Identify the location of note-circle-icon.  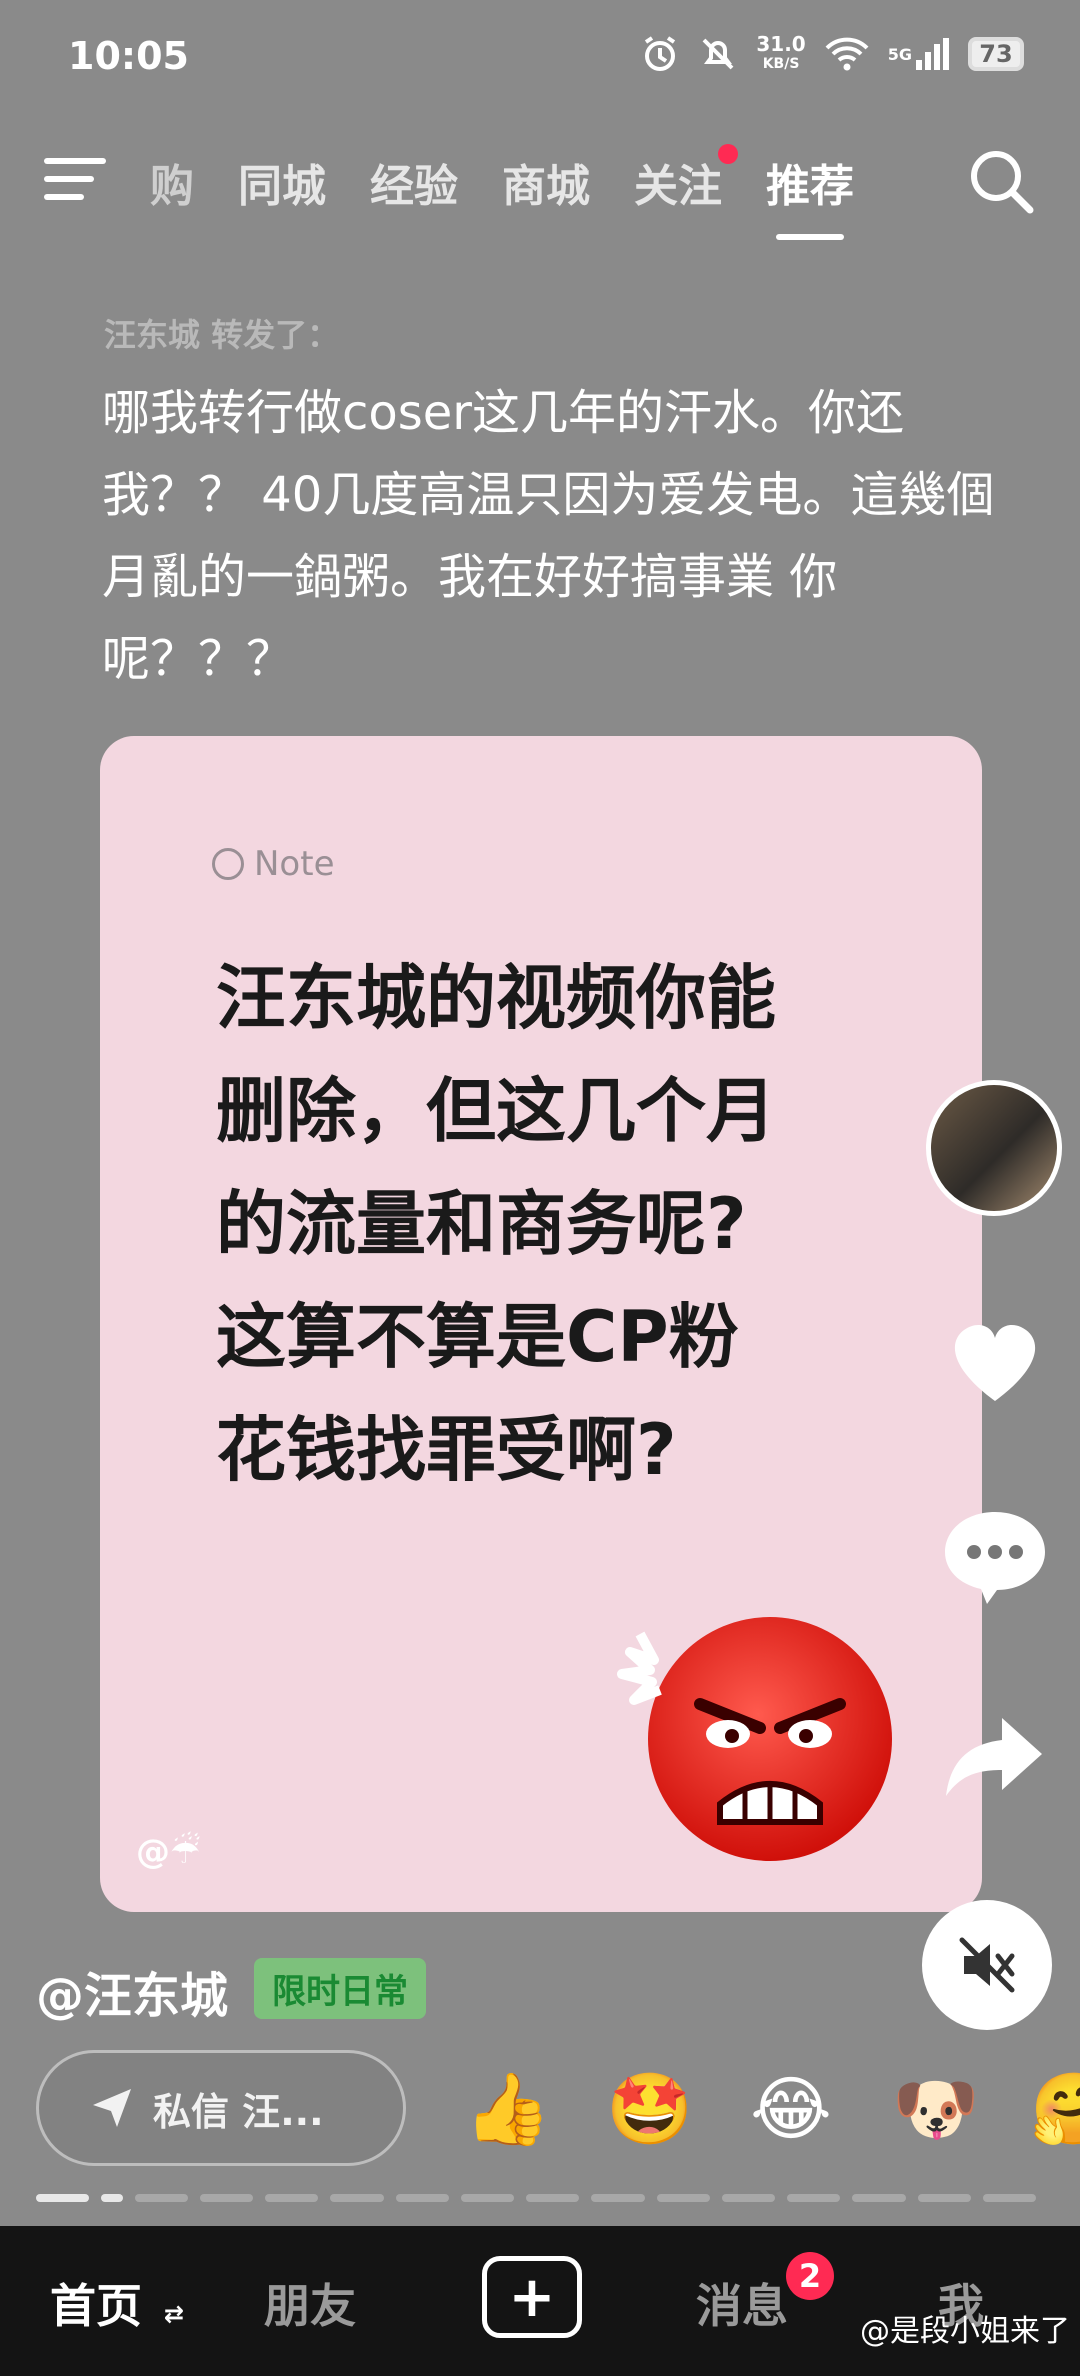
(228, 864).